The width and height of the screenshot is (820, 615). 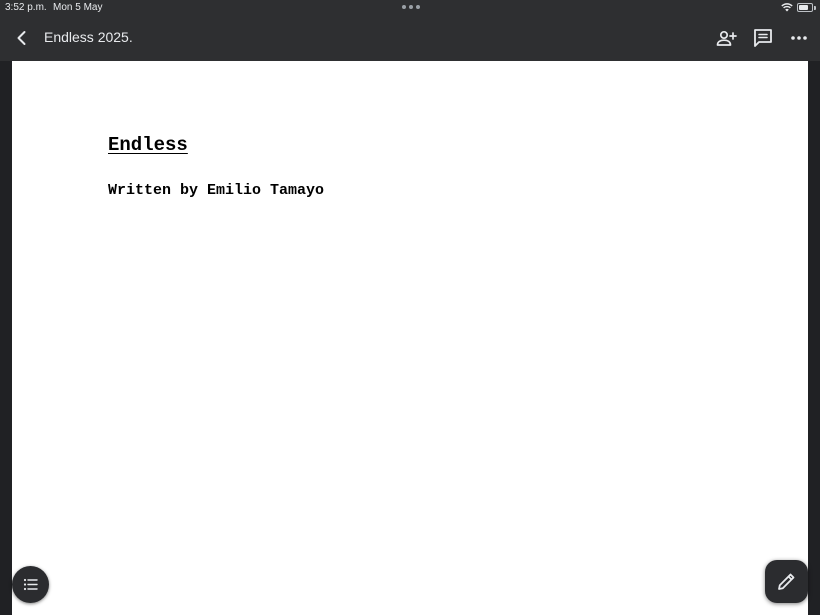 I want to click on list-icon, so click(x=30, y=584).